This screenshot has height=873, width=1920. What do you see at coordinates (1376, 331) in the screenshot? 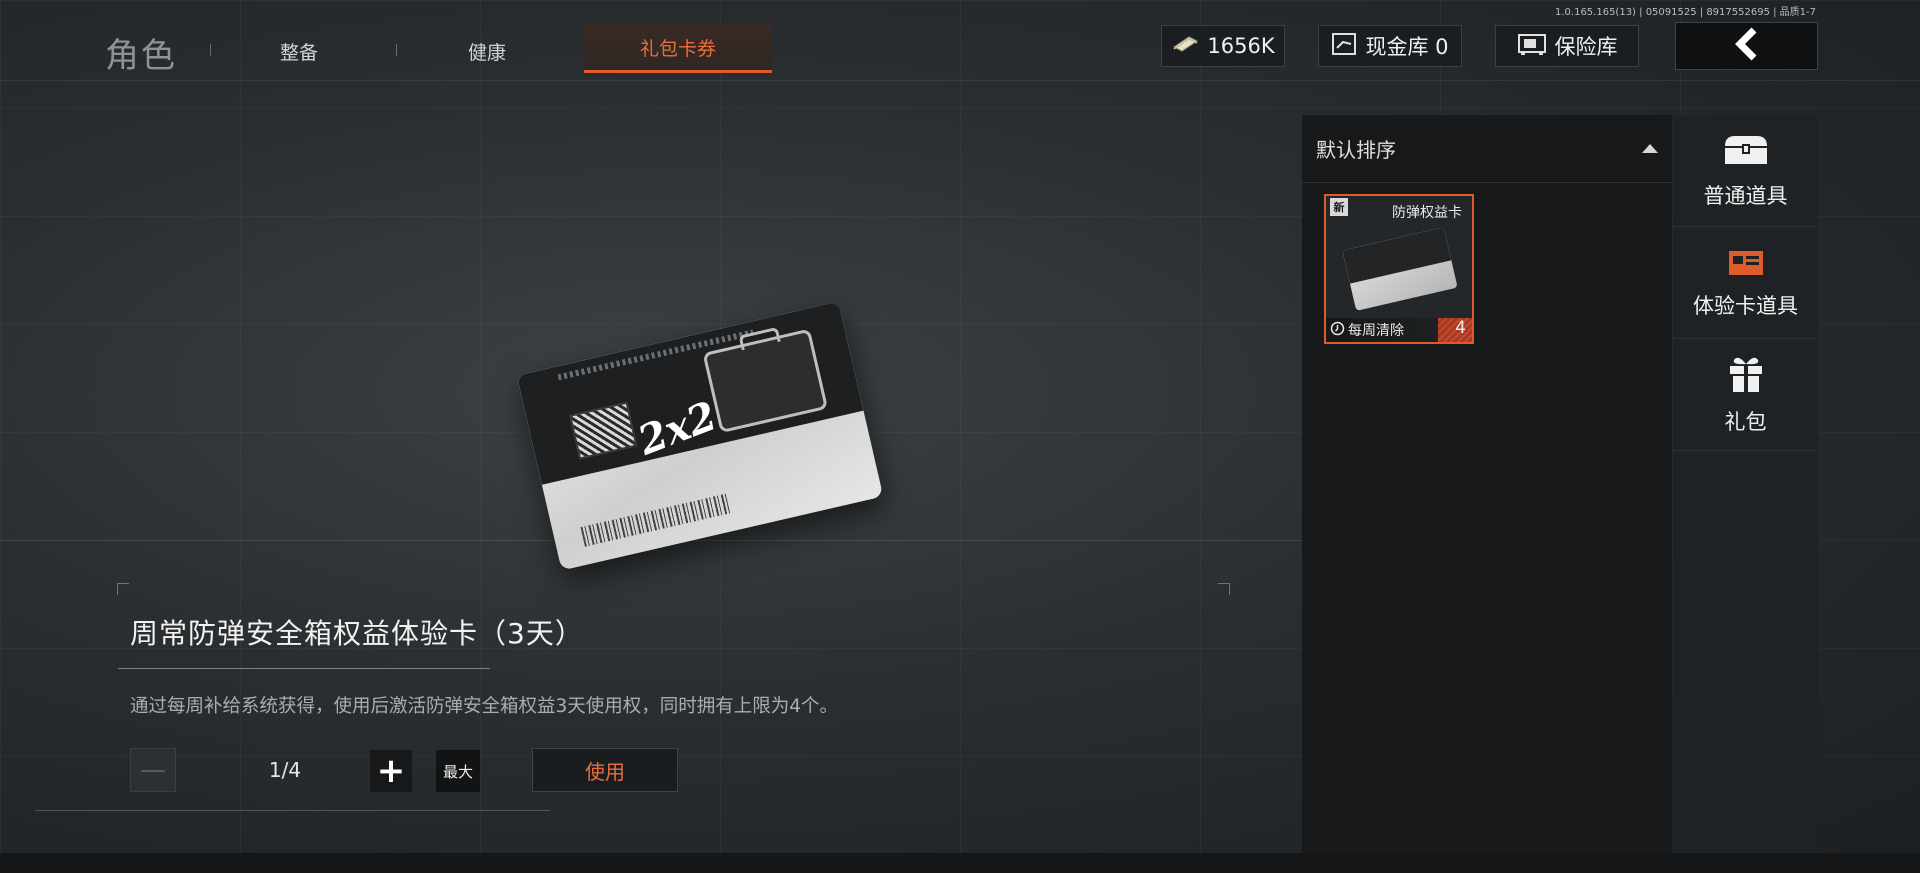
I see `expiry-label: 每周清除` at bounding box center [1376, 331].